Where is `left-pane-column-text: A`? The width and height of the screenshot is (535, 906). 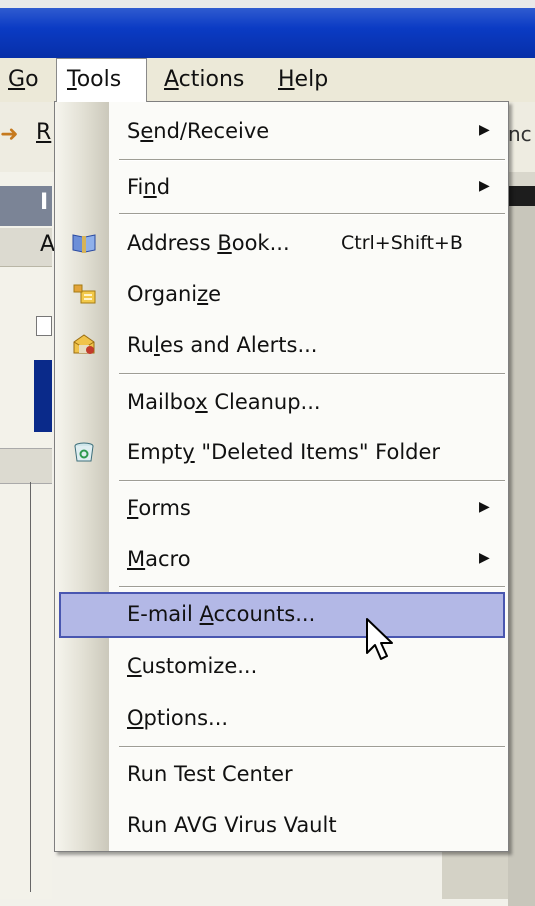
left-pane-column-text: A is located at coordinates (48, 244).